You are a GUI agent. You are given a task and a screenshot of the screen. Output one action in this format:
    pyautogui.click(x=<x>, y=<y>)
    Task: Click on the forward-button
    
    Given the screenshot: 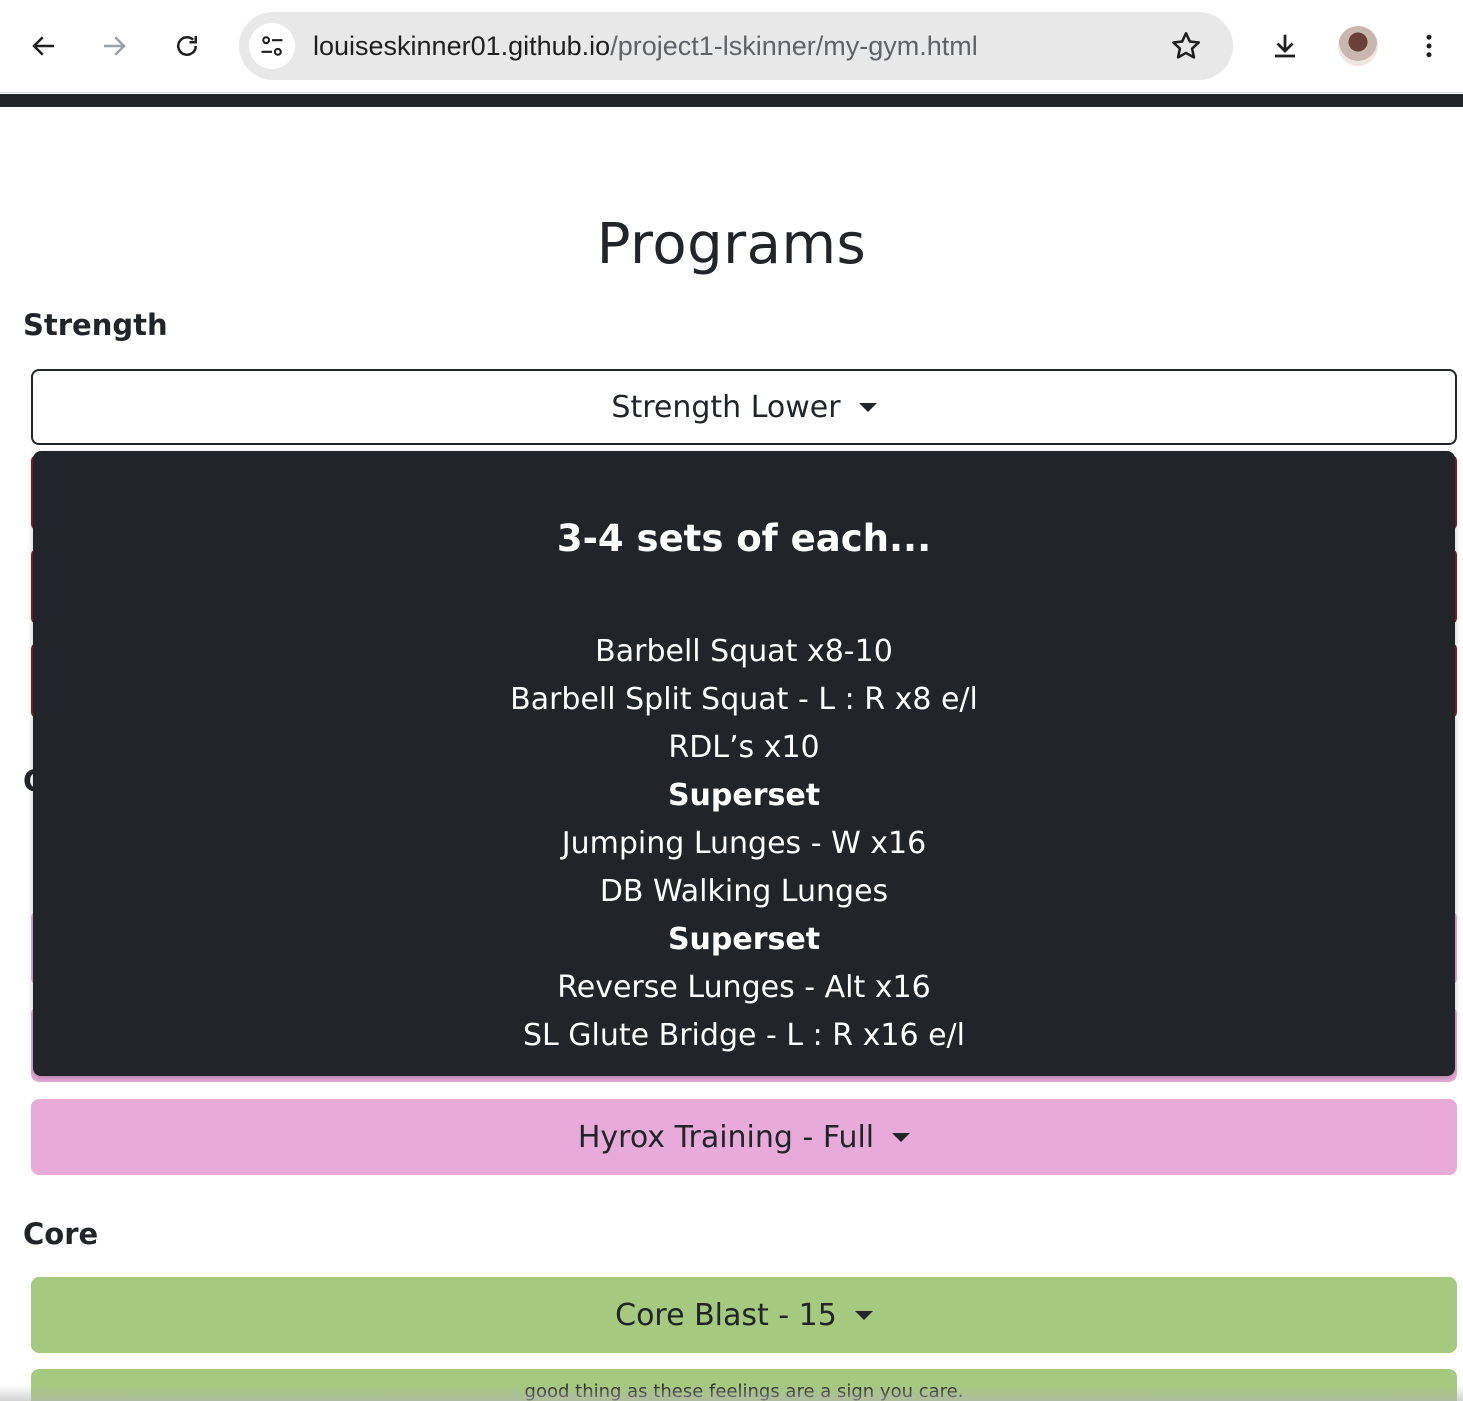 What is the action you would take?
    pyautogui.click(x=114, y=46)
    